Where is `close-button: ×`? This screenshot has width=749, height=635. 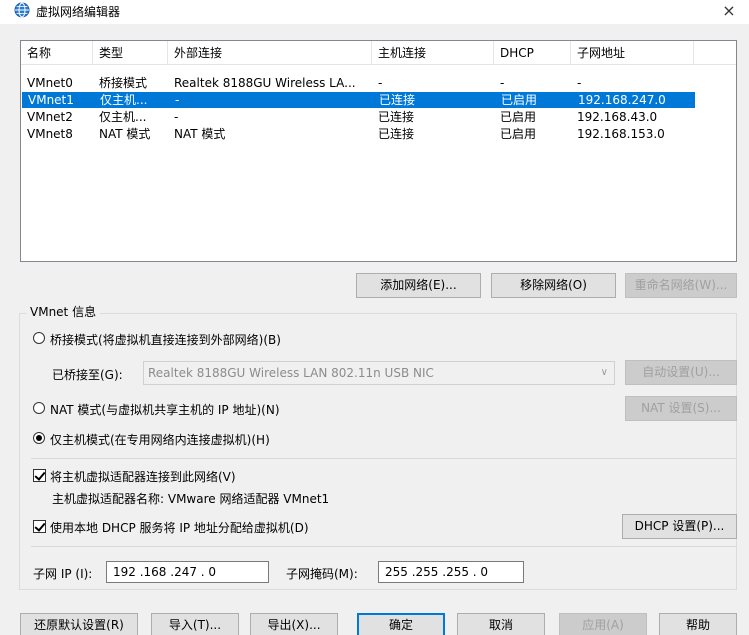
close-button: × is located at coordinates (729, 12).